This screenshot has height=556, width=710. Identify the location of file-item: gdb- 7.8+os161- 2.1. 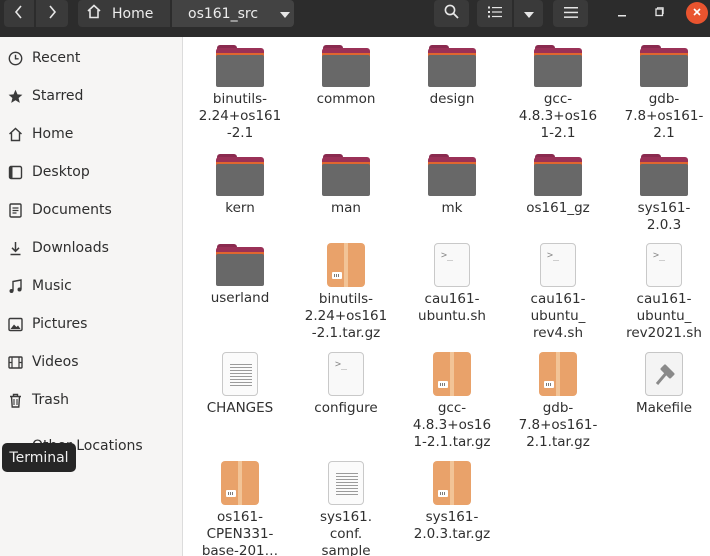
(662, 93).